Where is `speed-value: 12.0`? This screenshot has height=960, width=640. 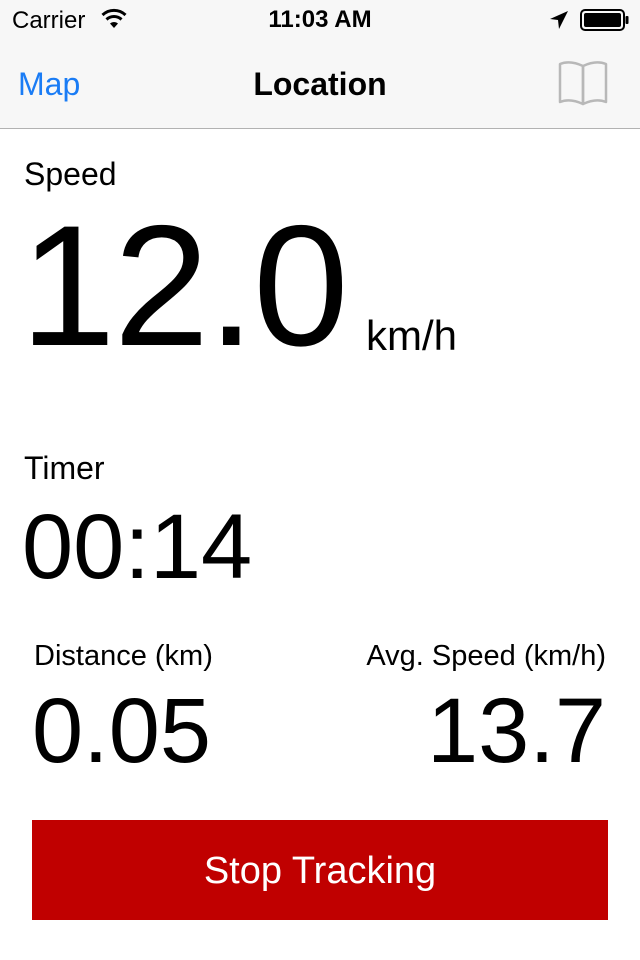
speed-value: 12.0 is located at coordinates (184, 286).